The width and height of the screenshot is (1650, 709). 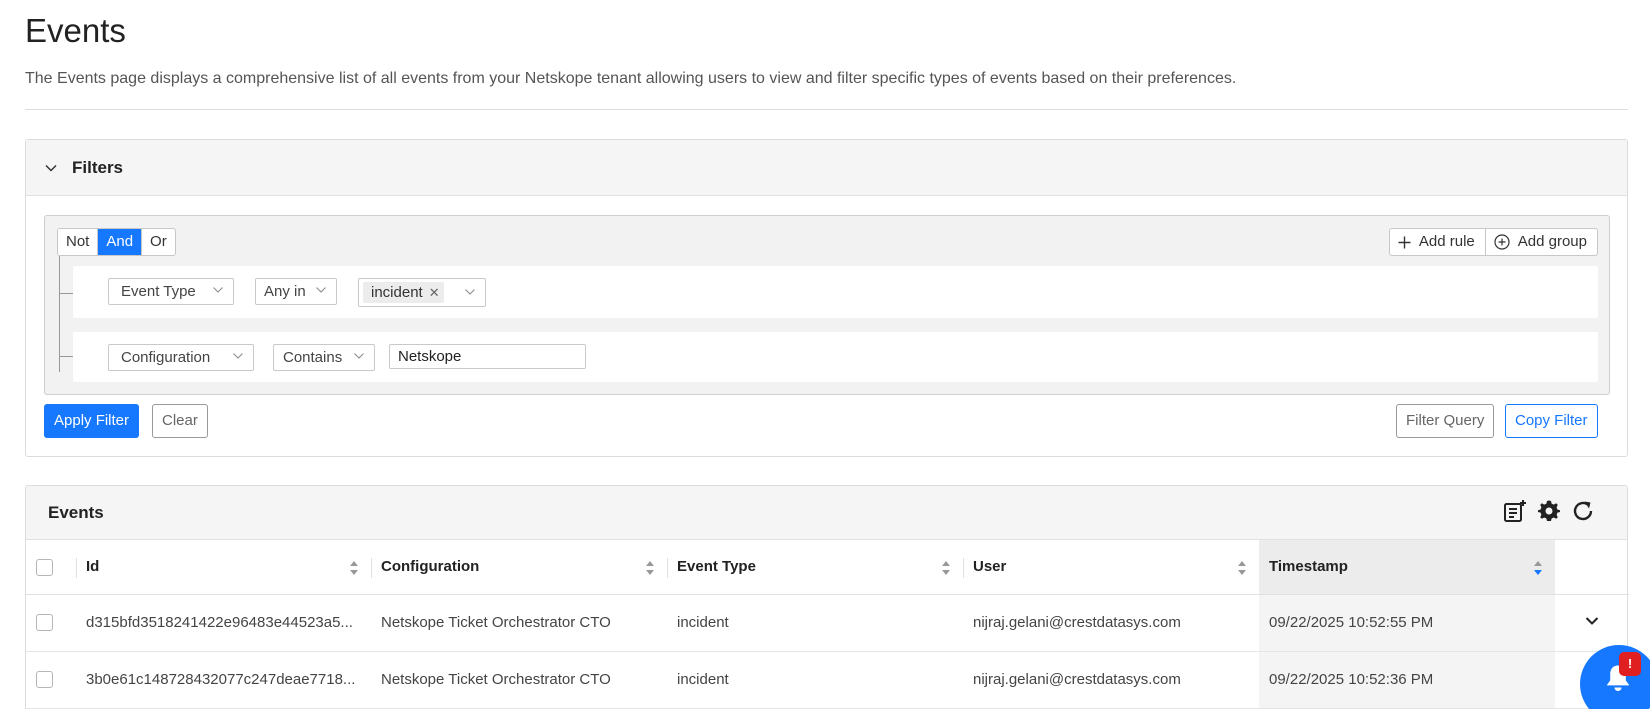 What do you see at coordinates (313, 357) in the screenshot?
I see `operator-select-value: Contains` at bounding box center [313, 357].